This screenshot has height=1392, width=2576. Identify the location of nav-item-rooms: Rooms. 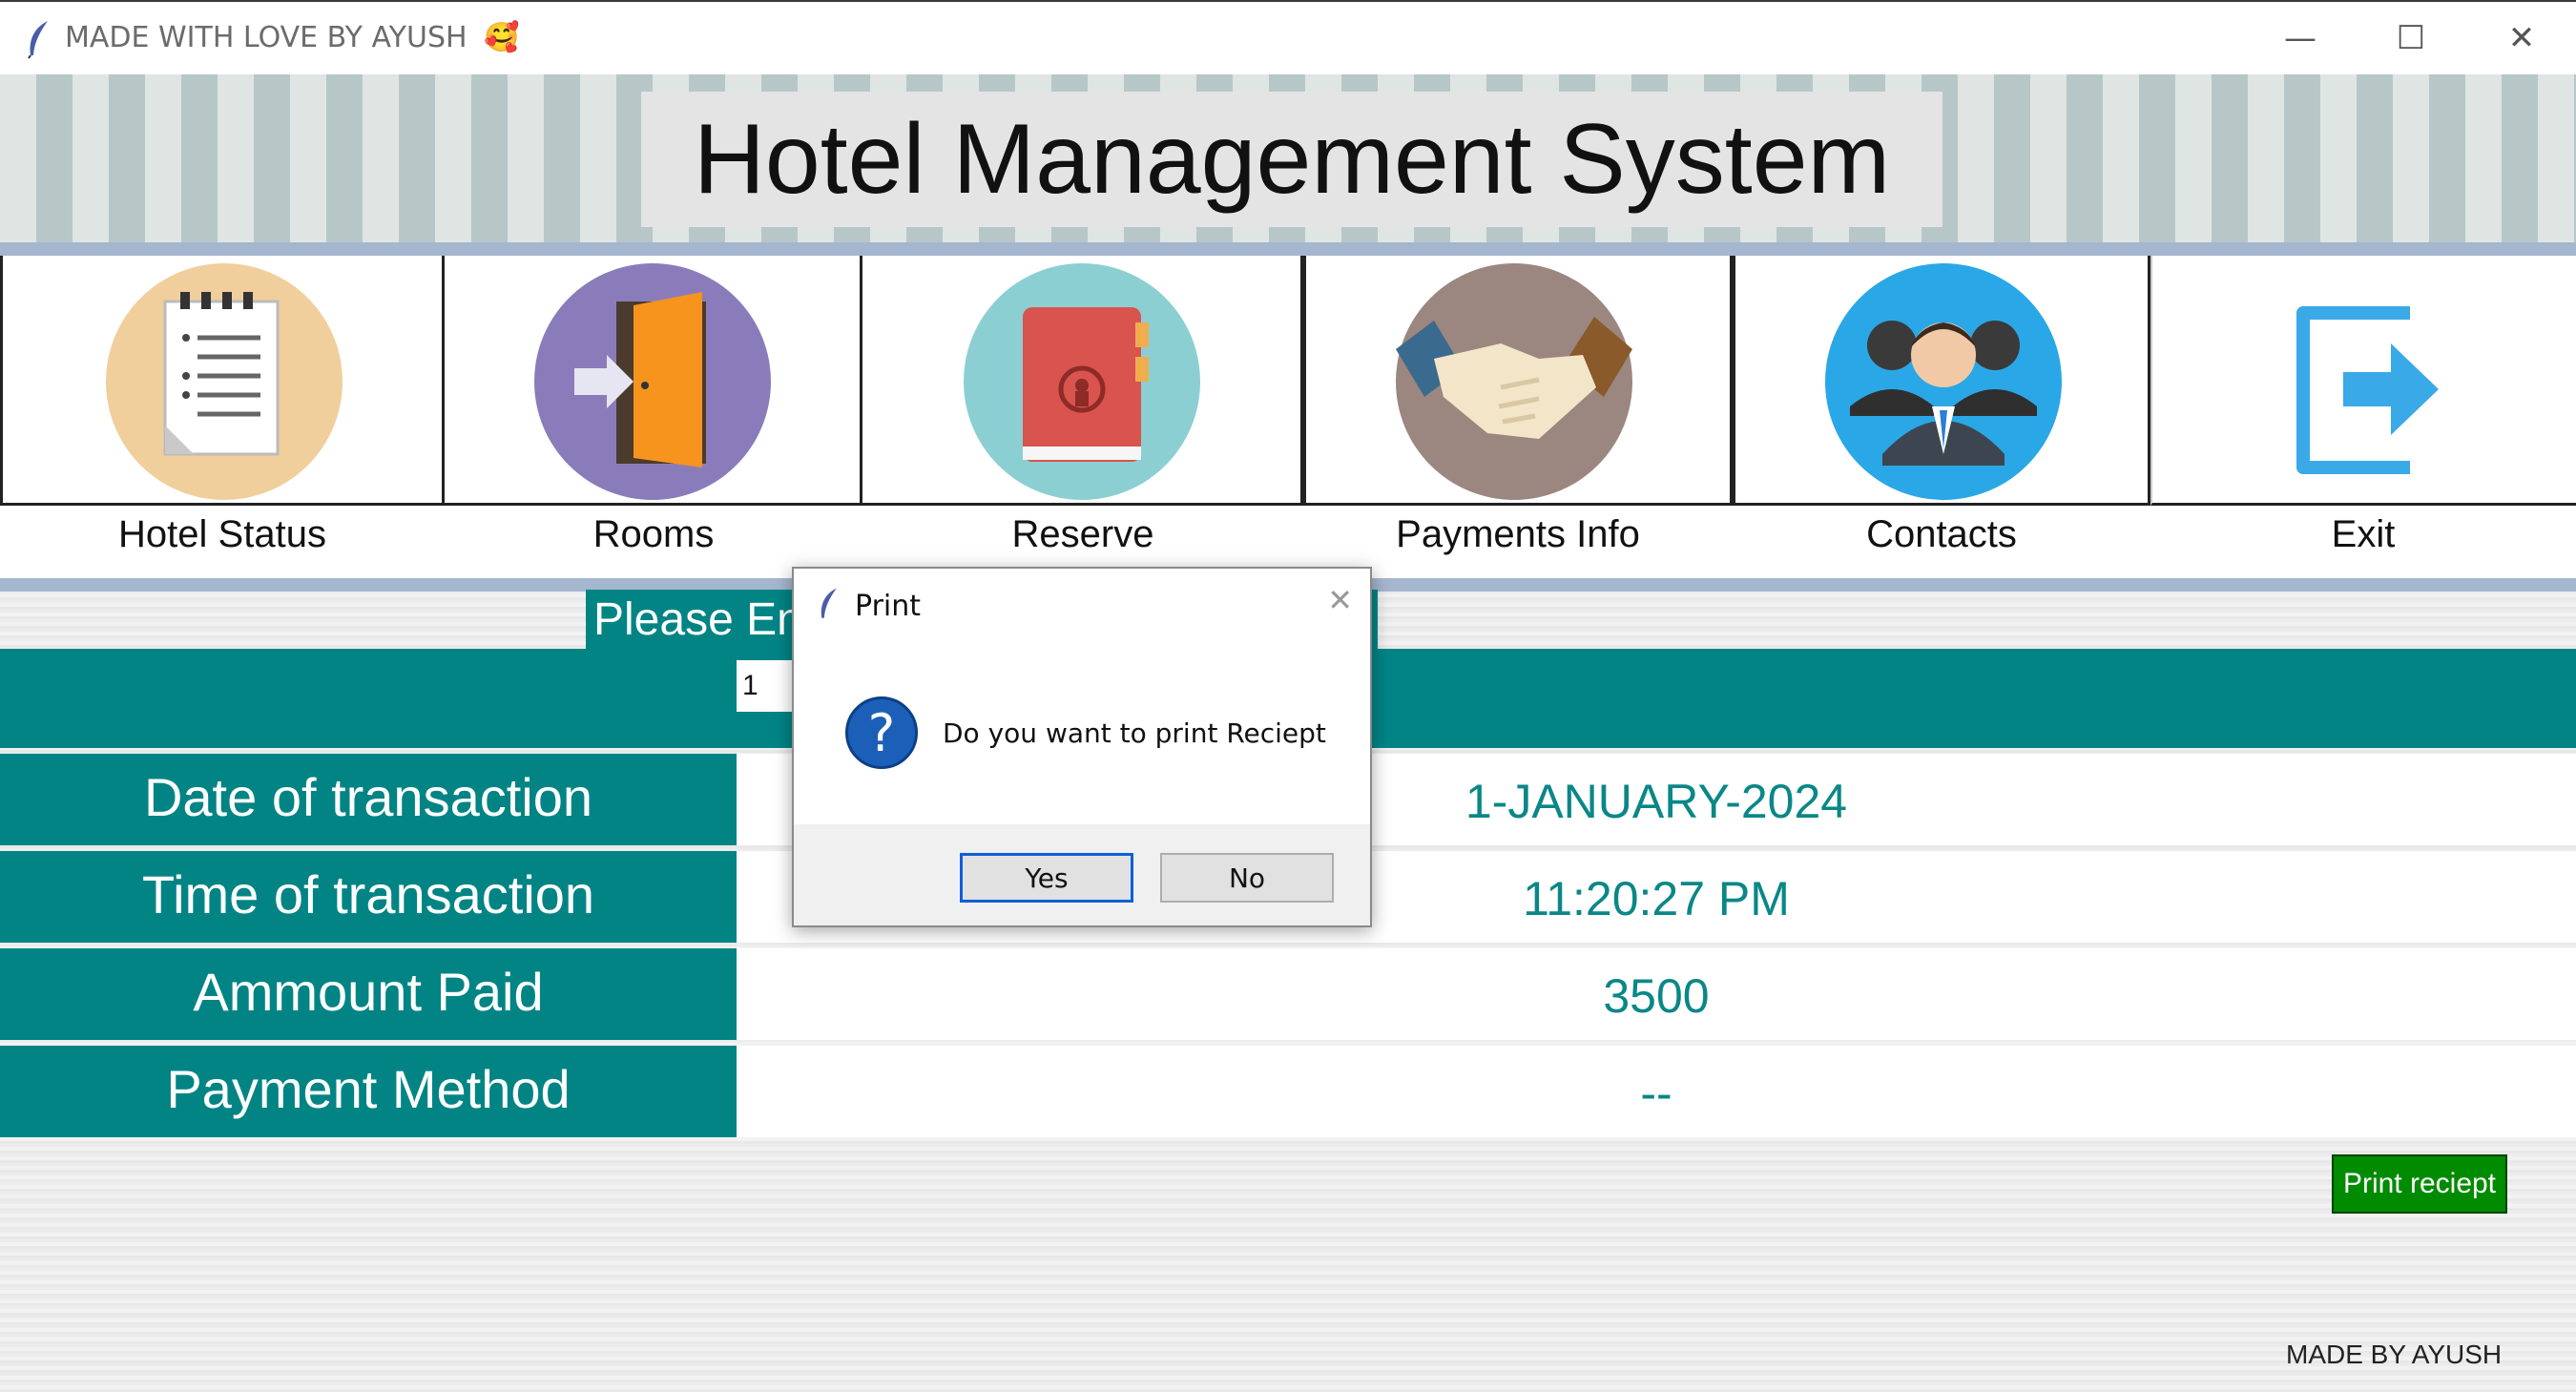
(653, 417).